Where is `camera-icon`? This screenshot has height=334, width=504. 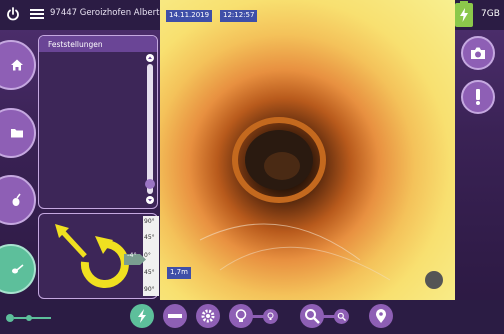 camera-icon is located at coordinates (478, 53).